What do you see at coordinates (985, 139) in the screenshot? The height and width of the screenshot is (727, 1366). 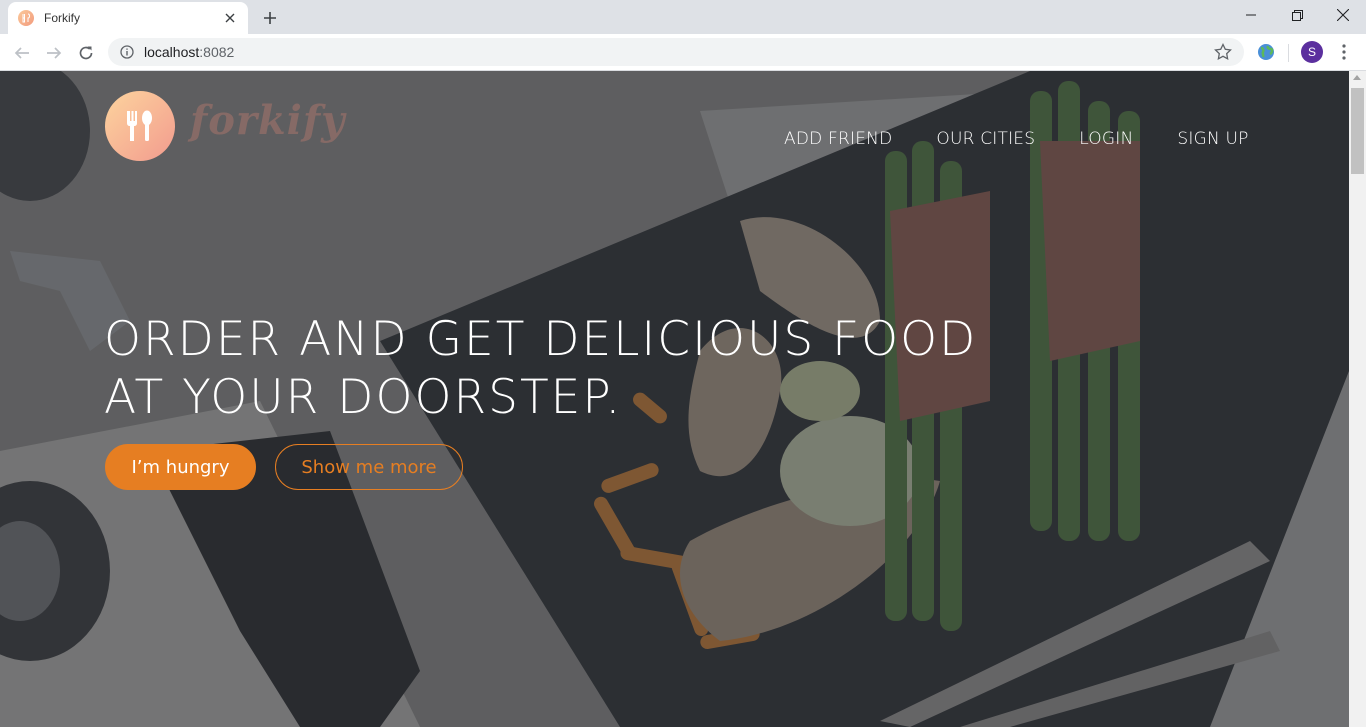 I see `nav-our-cities: OUR CITIES` at bounding box center [985, 139].